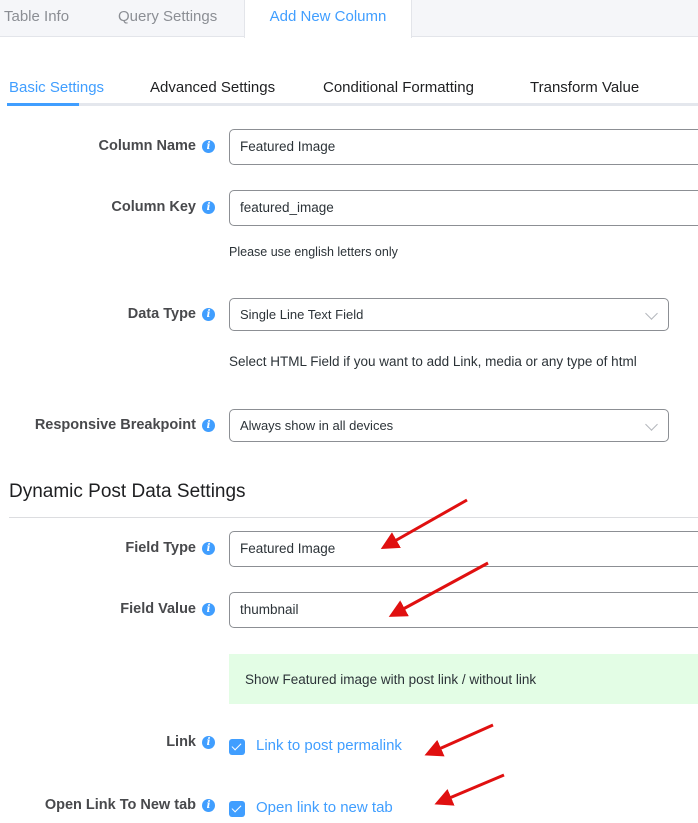  I want to click on field-value-label: Field Value i, so click(167, 609).